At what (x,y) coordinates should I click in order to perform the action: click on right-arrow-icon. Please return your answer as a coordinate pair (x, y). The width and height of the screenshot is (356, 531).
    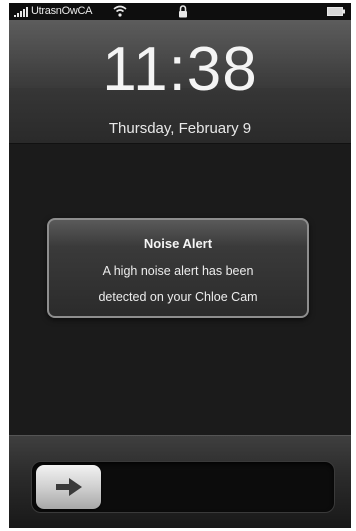
    Looking at the image, I should click on (69, 487).